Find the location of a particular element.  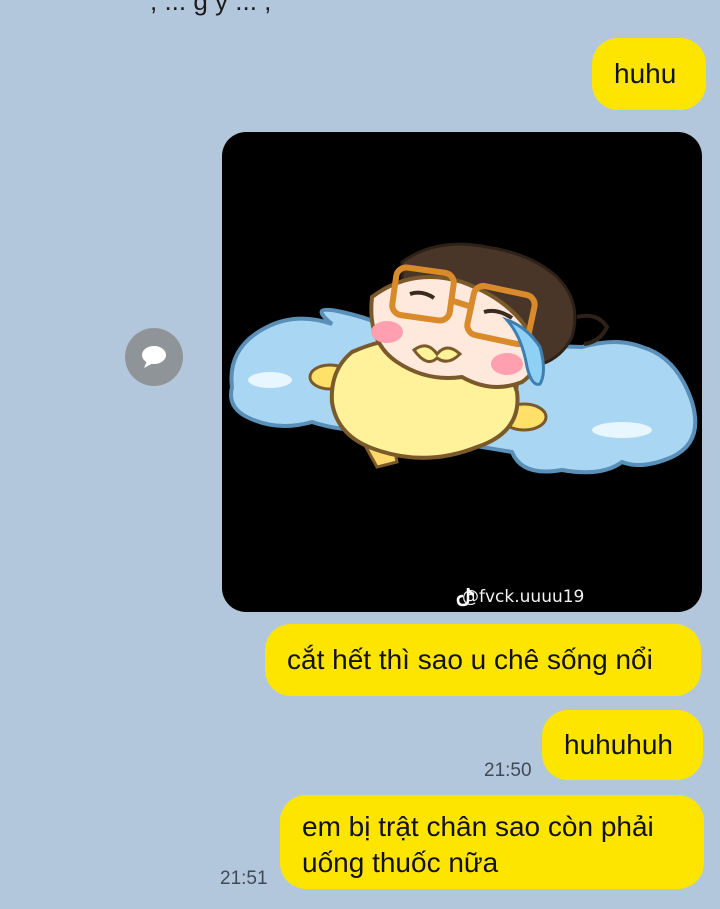

share-button is located at coordinates (154, 357).